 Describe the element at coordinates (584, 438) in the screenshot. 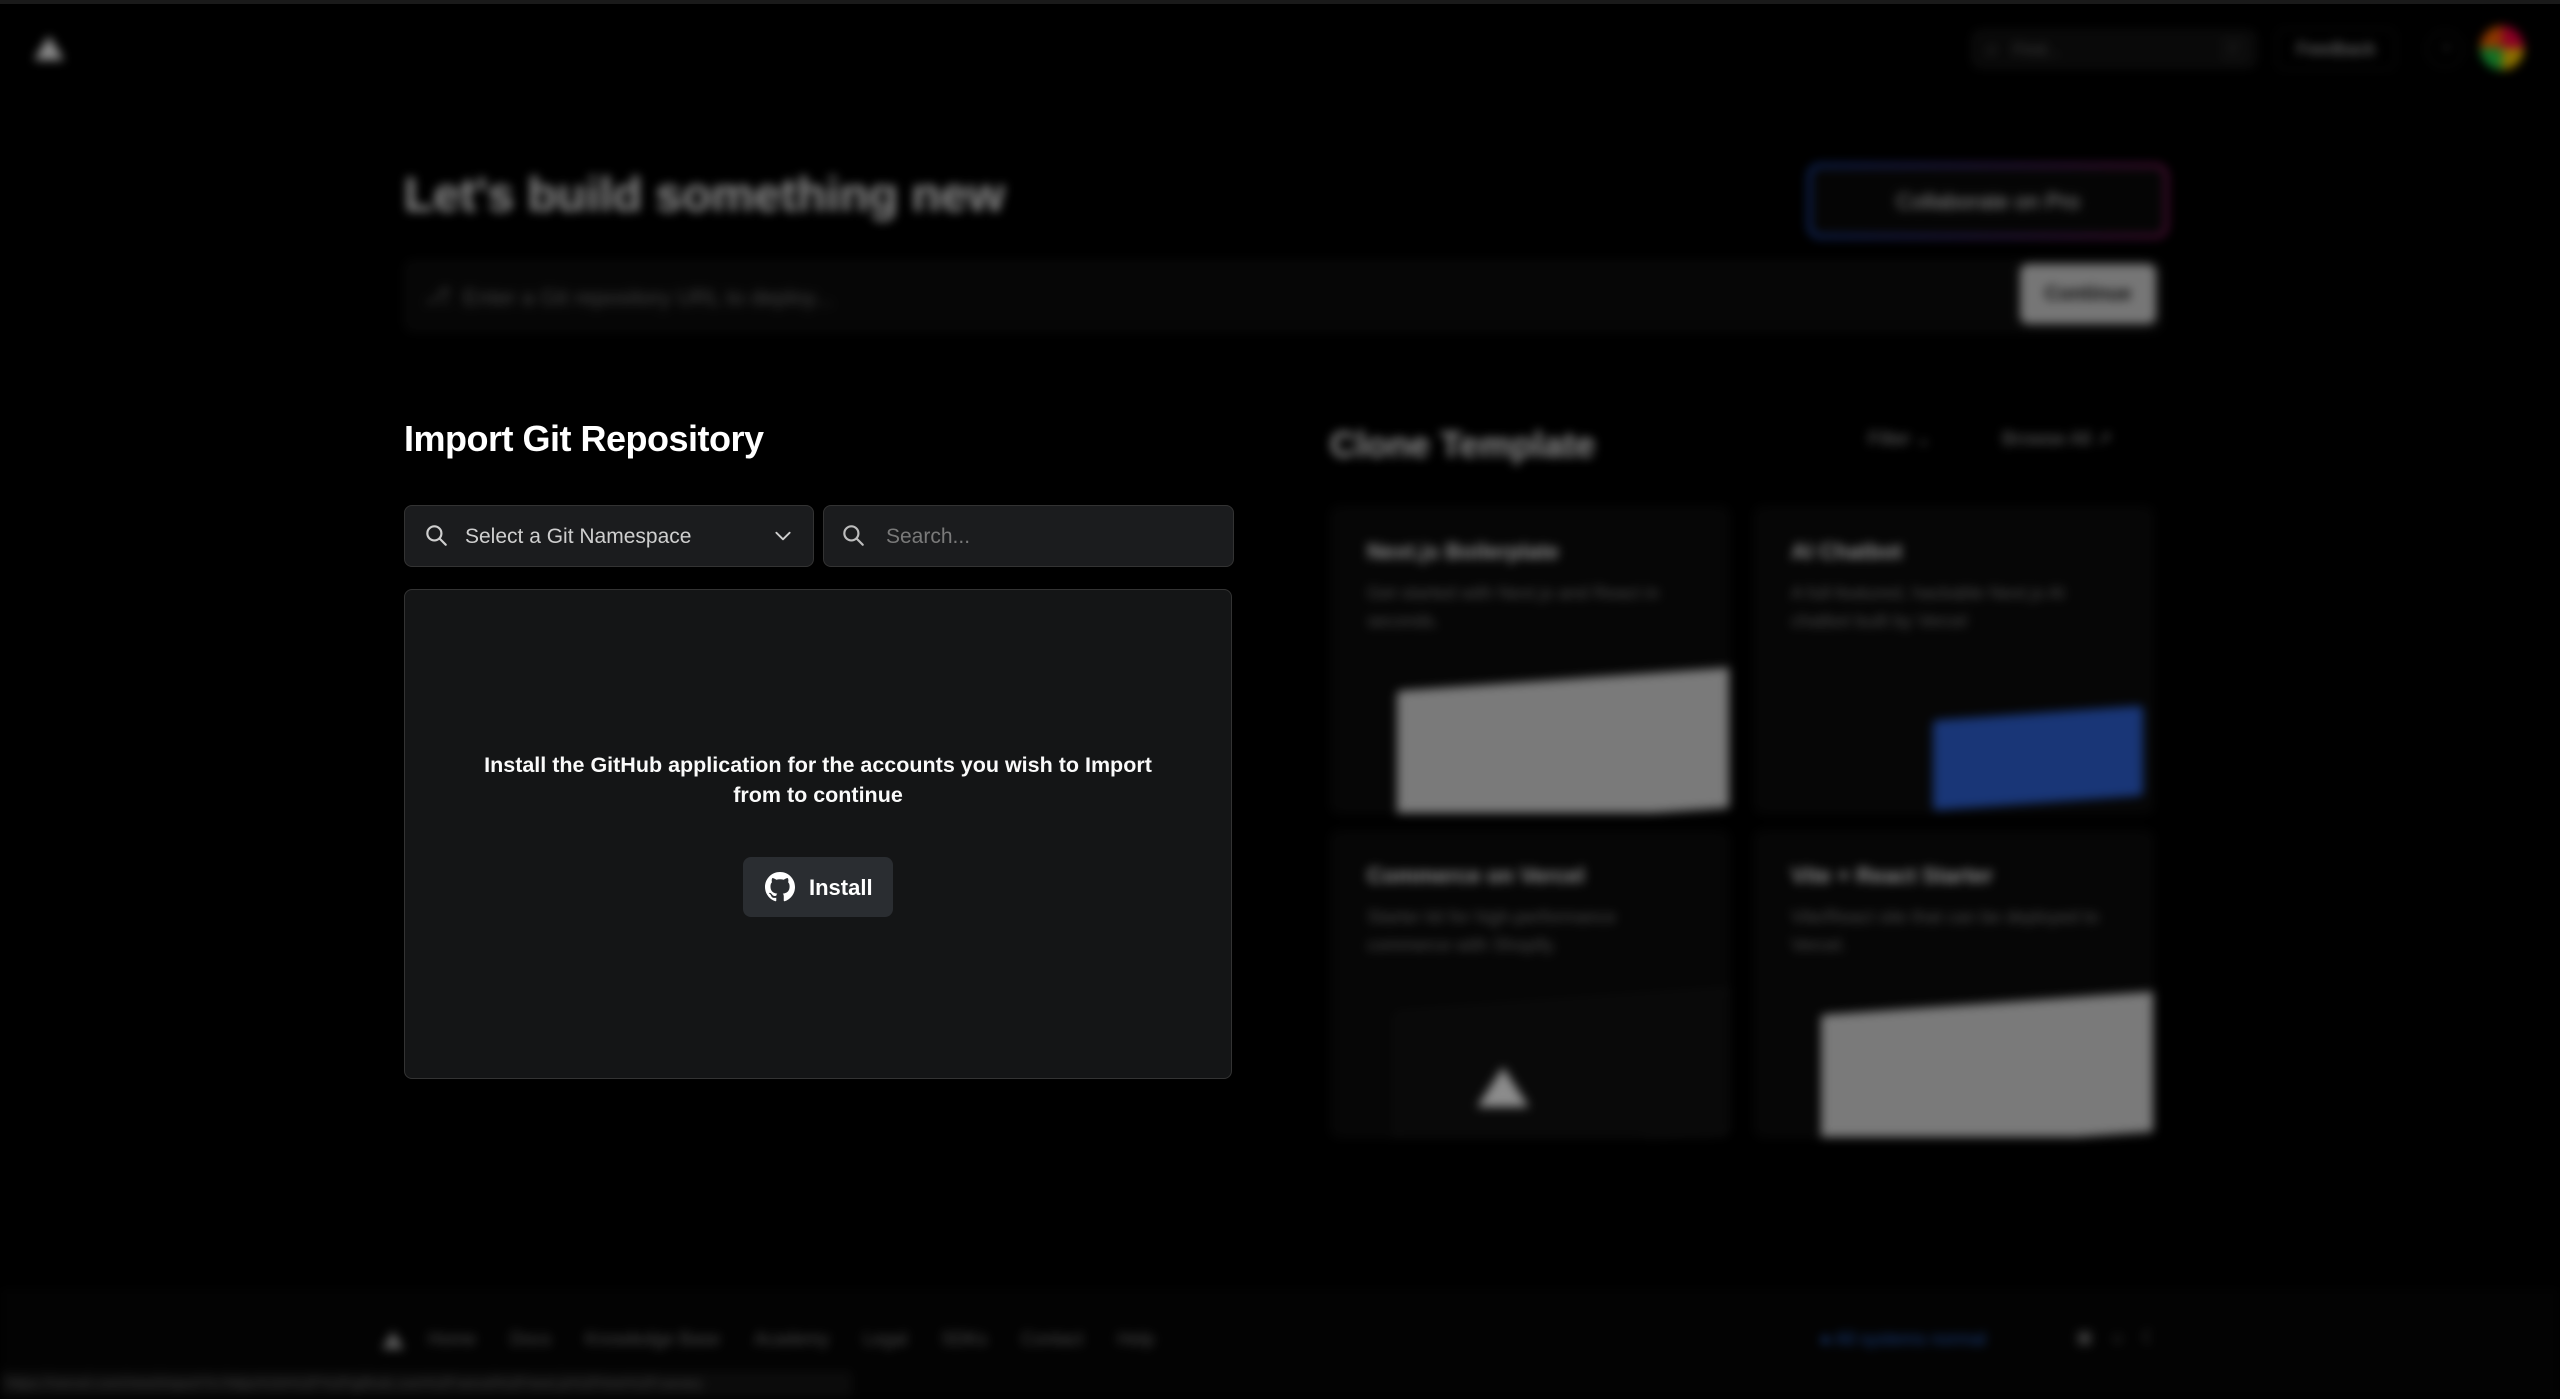

I see `import-title: Import Git Repository` at that location.